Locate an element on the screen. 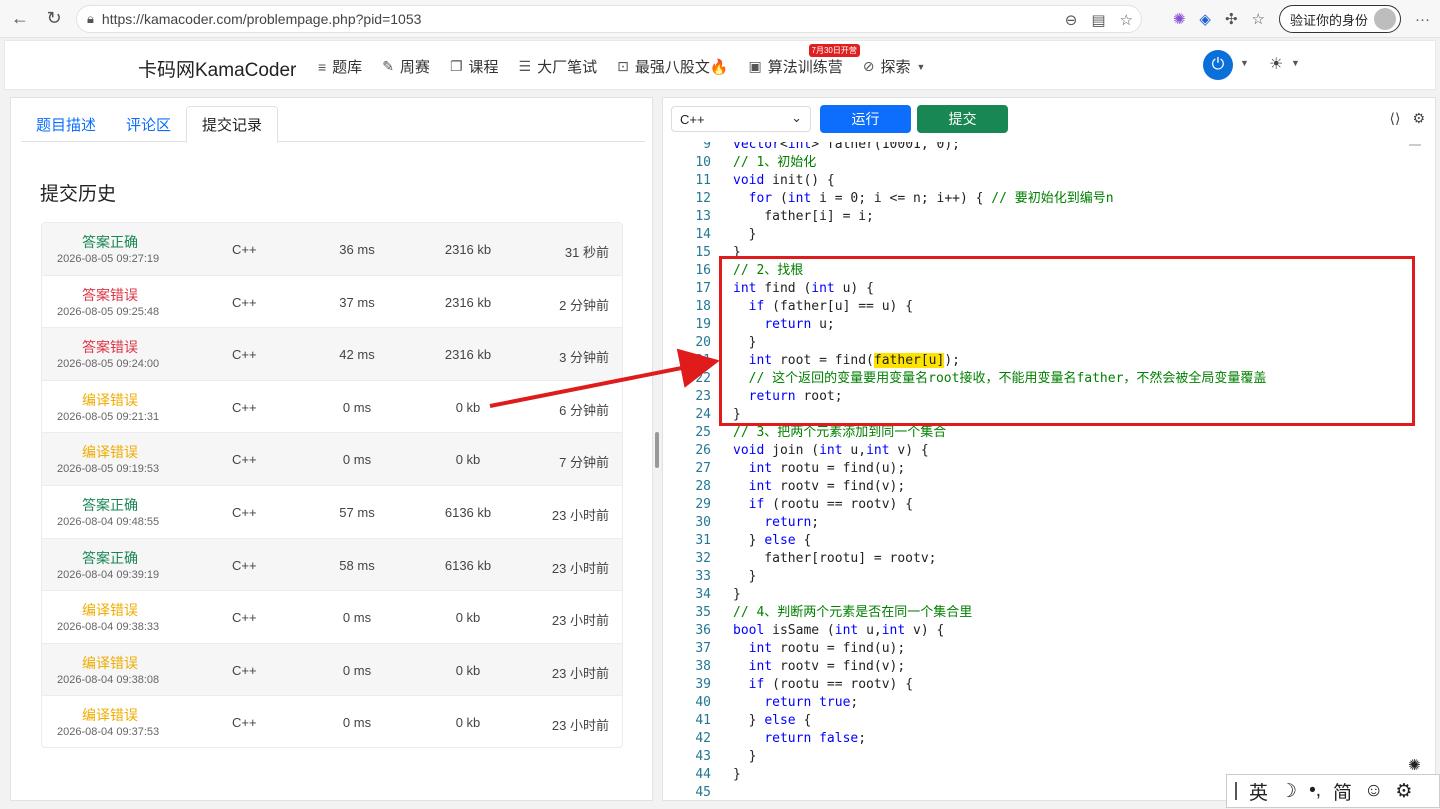  settings-gear-icon: ⚙ is located at coordinates (1418, 118).